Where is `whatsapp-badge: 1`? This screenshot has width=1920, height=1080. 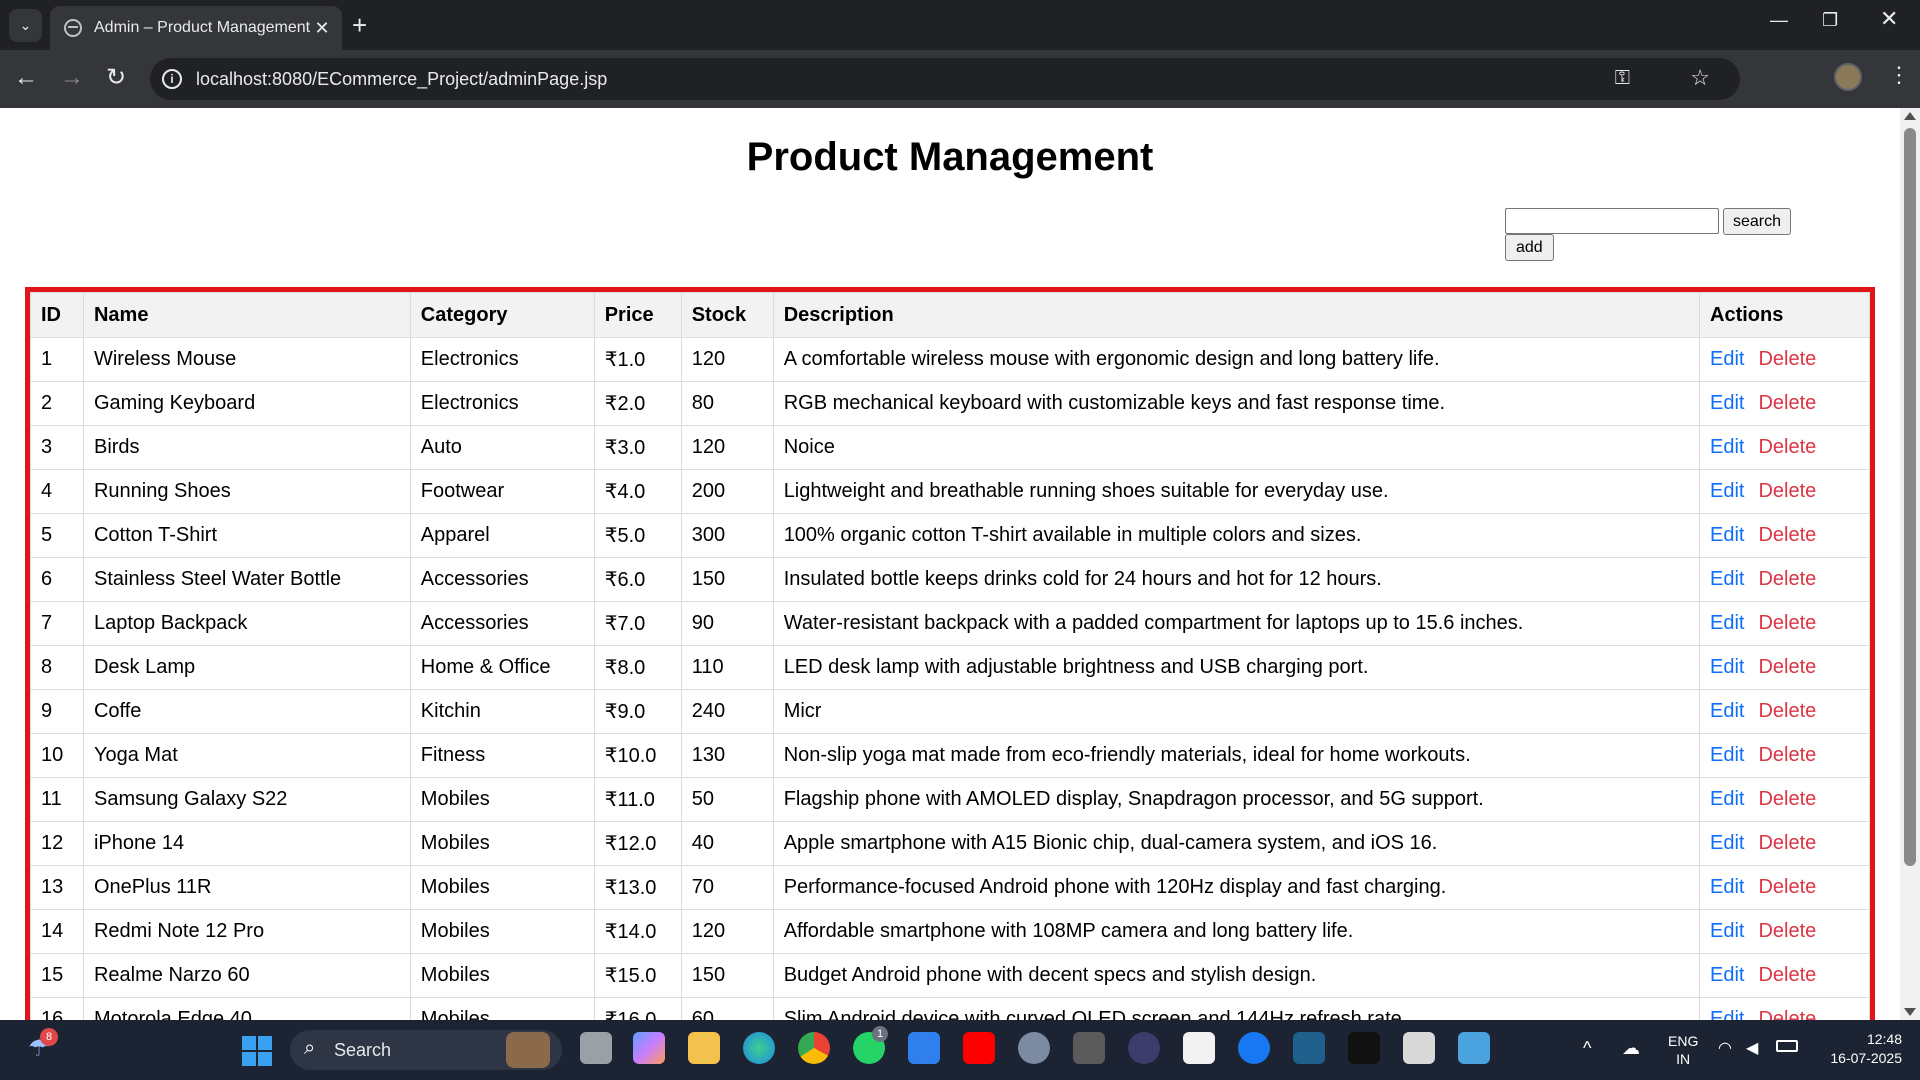
whatsapp-badge: 1 is located at coordinates (880, 1034).